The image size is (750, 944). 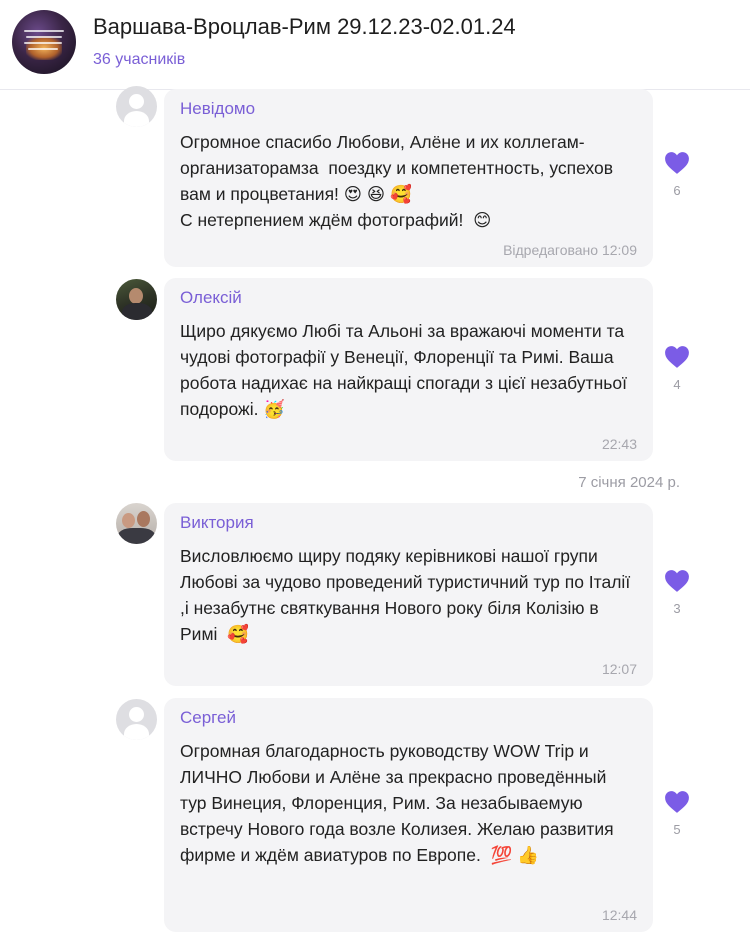 I want to click on message-time: 12:44, so click(x=619, y=915).